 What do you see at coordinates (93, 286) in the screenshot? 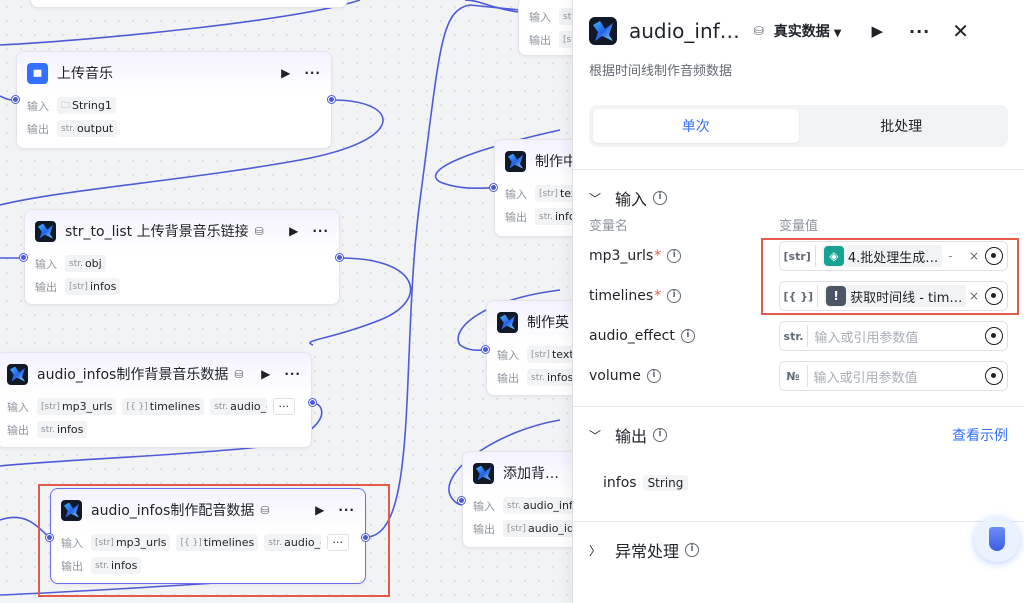
I see `output-tag: [str] infos` at bounding box center [93, 286].